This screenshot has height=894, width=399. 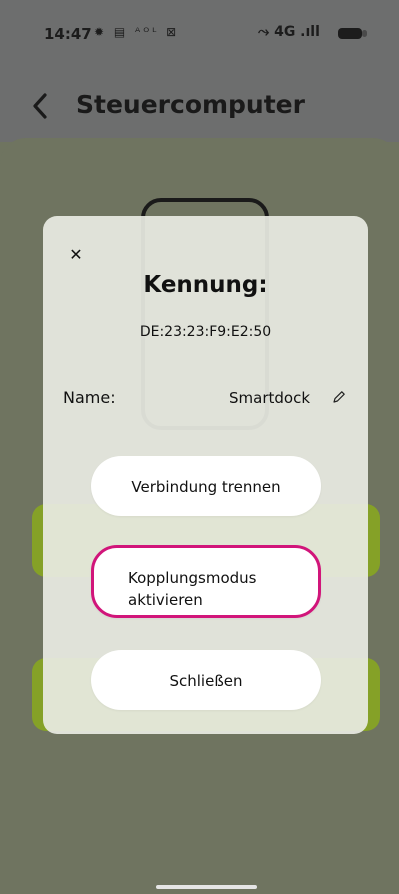 I want to click on pencil-edit-icon, so click(x=339, y=397).